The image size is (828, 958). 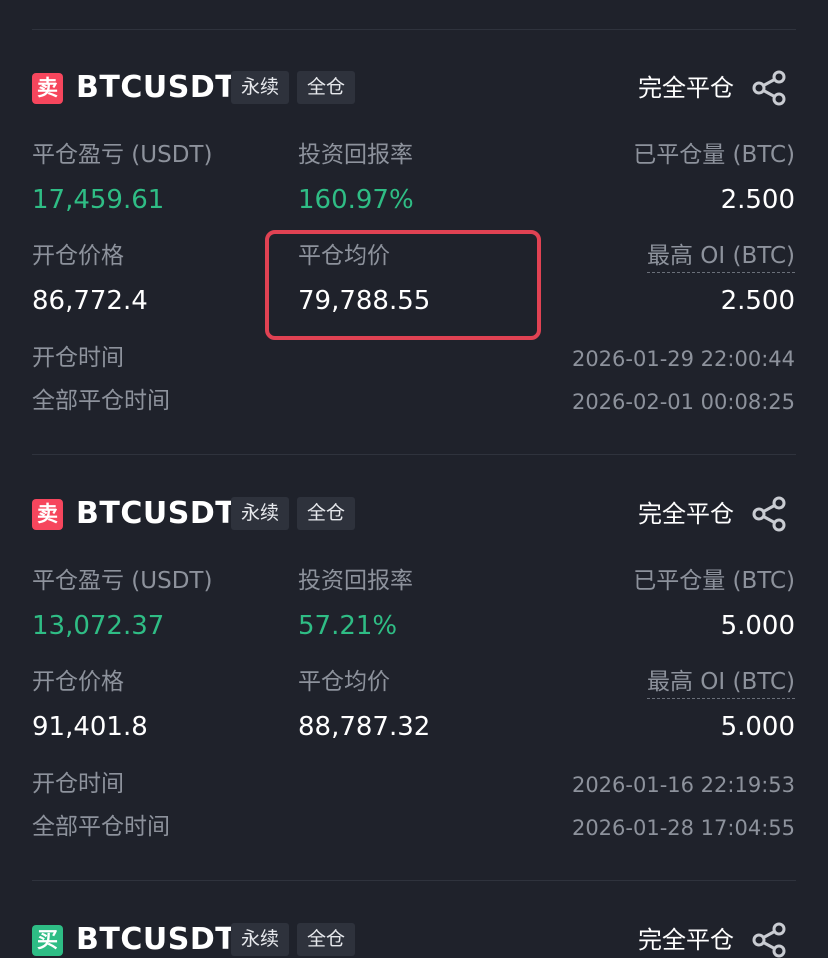 What do you see at coordinates (757, 626) in the screenshot?
I see `closed-qty-value: 5.000` at bounding box center [757, 626].